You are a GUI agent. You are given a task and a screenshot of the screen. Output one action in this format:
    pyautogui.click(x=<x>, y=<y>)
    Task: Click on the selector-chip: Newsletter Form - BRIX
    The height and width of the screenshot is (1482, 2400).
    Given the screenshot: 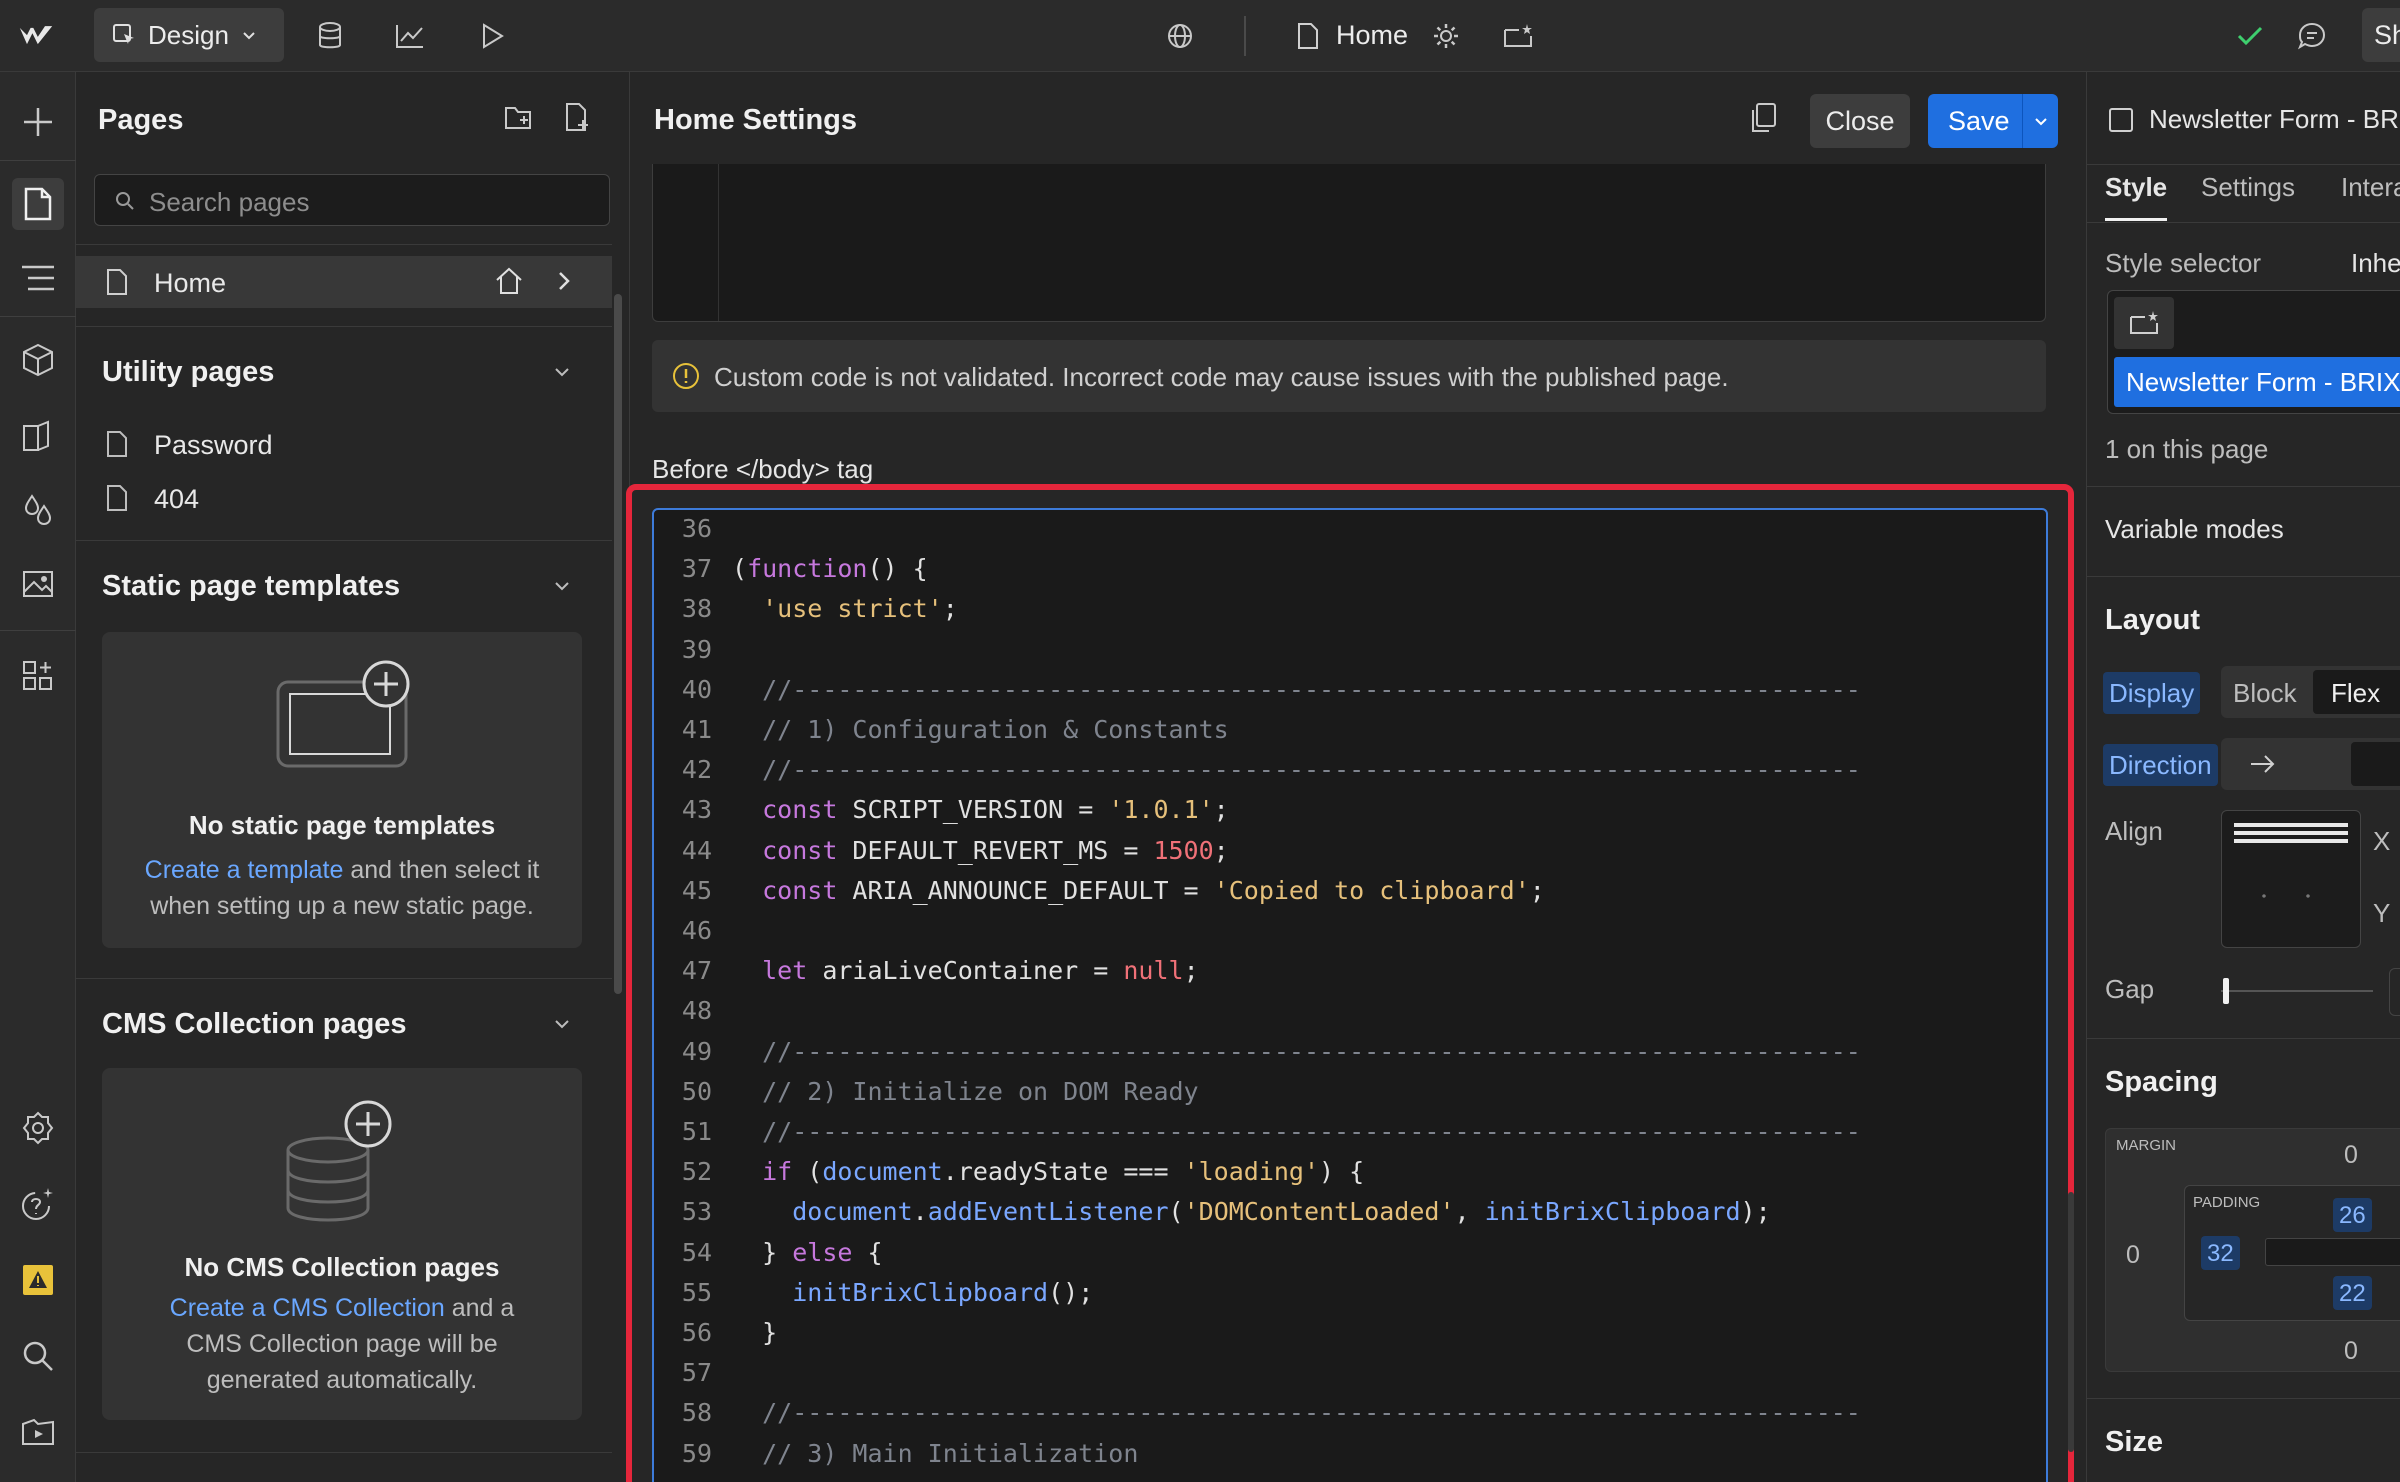 What is the action you would take?
    pyautogui.click(x=2257, y=382)
    